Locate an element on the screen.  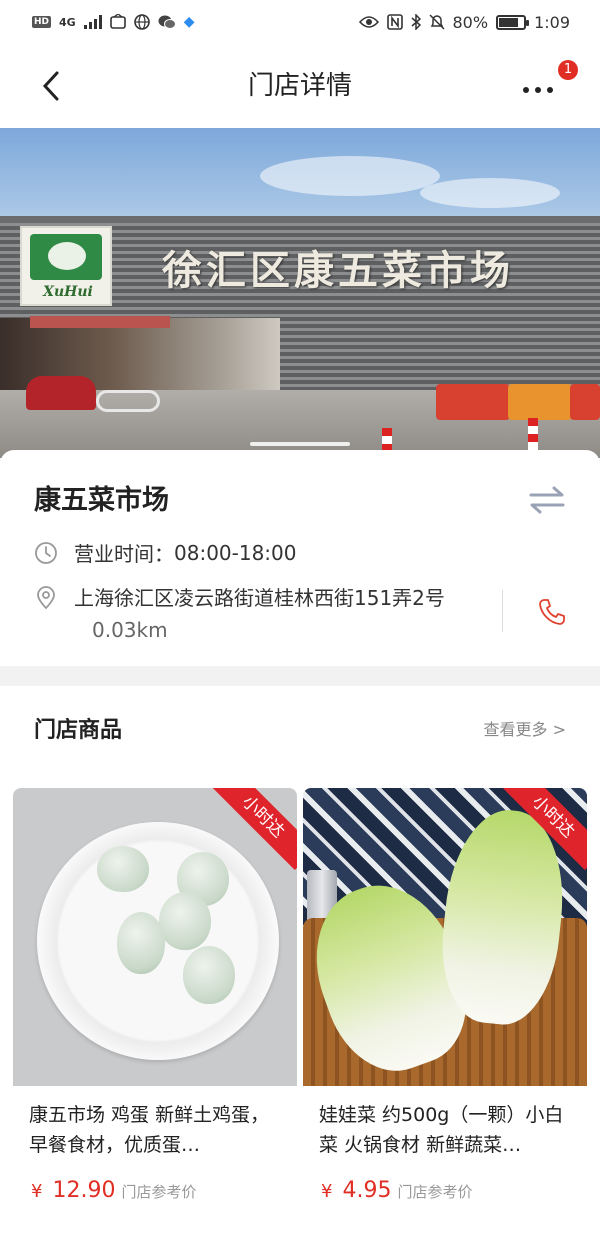
app-notification-icon is located at coordinates (117, 21).